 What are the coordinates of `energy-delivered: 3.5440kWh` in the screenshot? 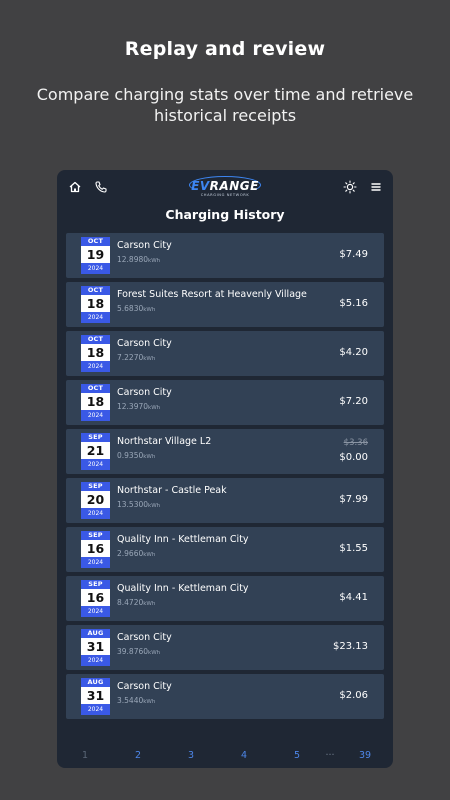 It's located at (136, 700).